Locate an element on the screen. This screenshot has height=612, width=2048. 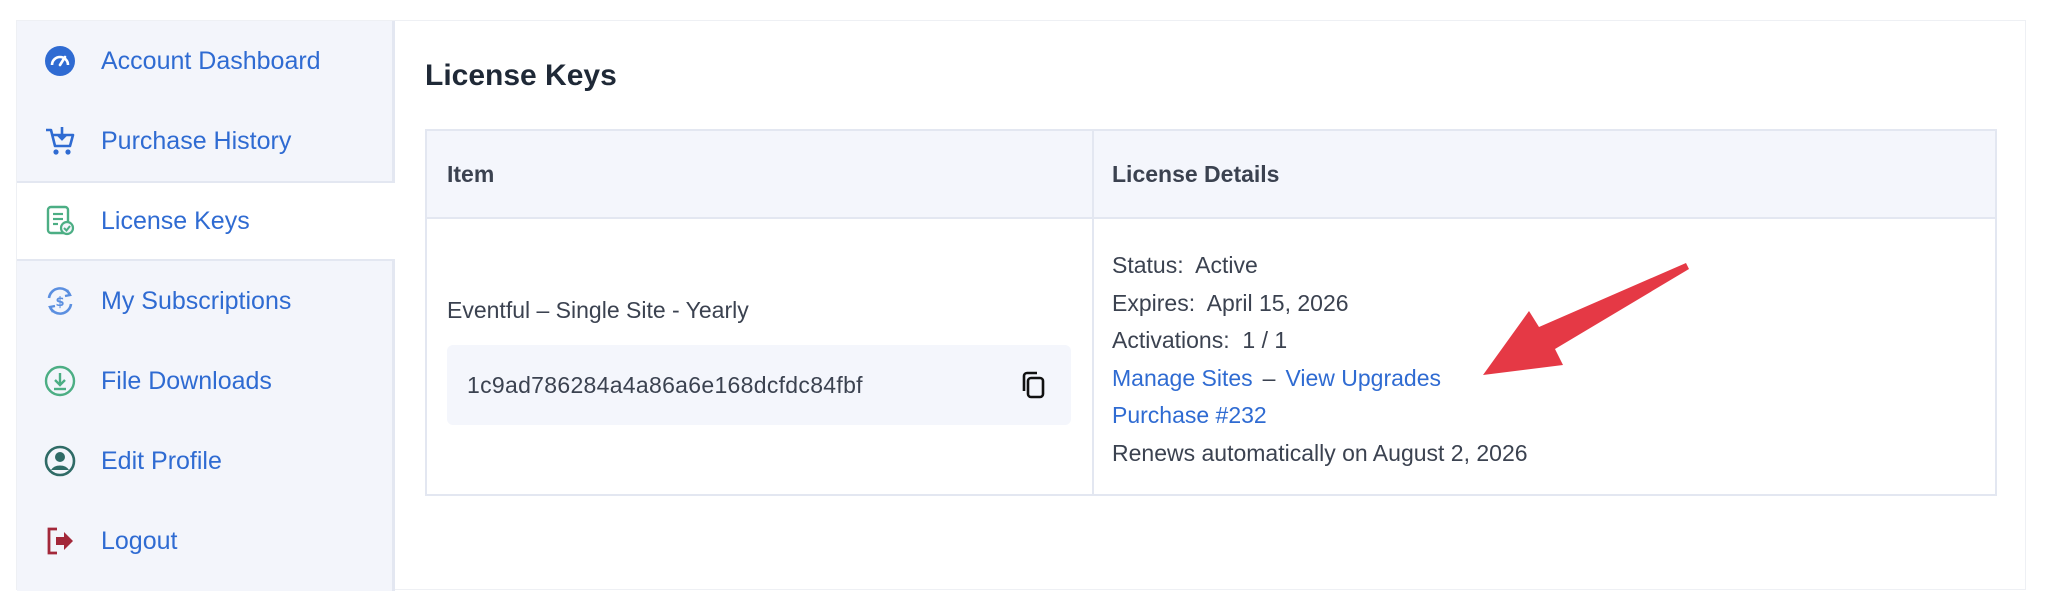
column-header-item: Item is located at coordinates (471, 174).